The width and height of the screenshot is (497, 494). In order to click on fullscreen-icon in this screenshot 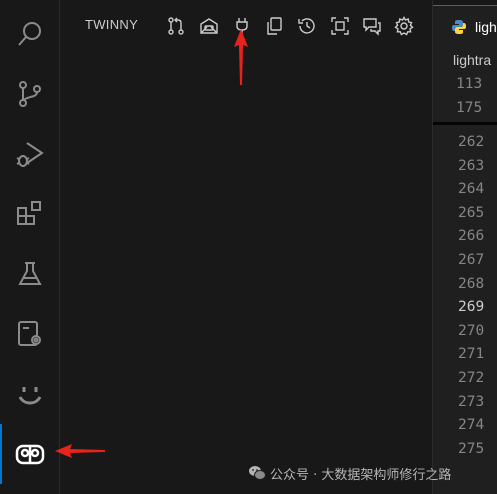, I will do `click(340, 26)`.